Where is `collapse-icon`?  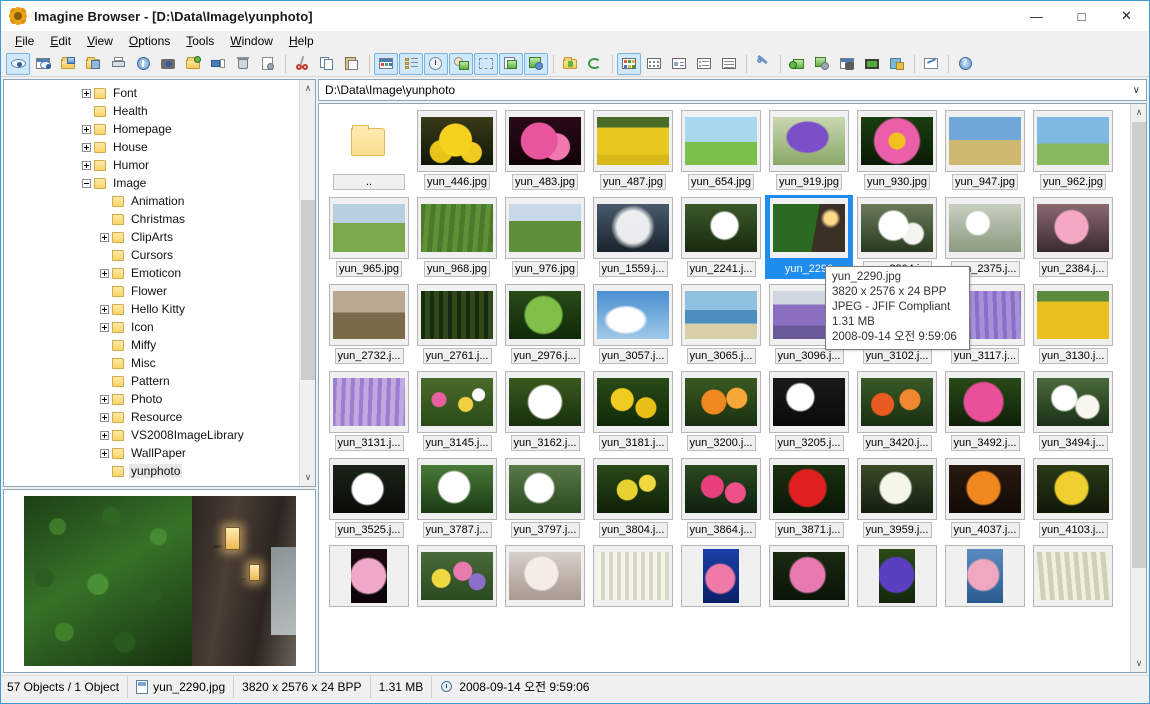
collapse-icon is located at coordinates (86, 183).